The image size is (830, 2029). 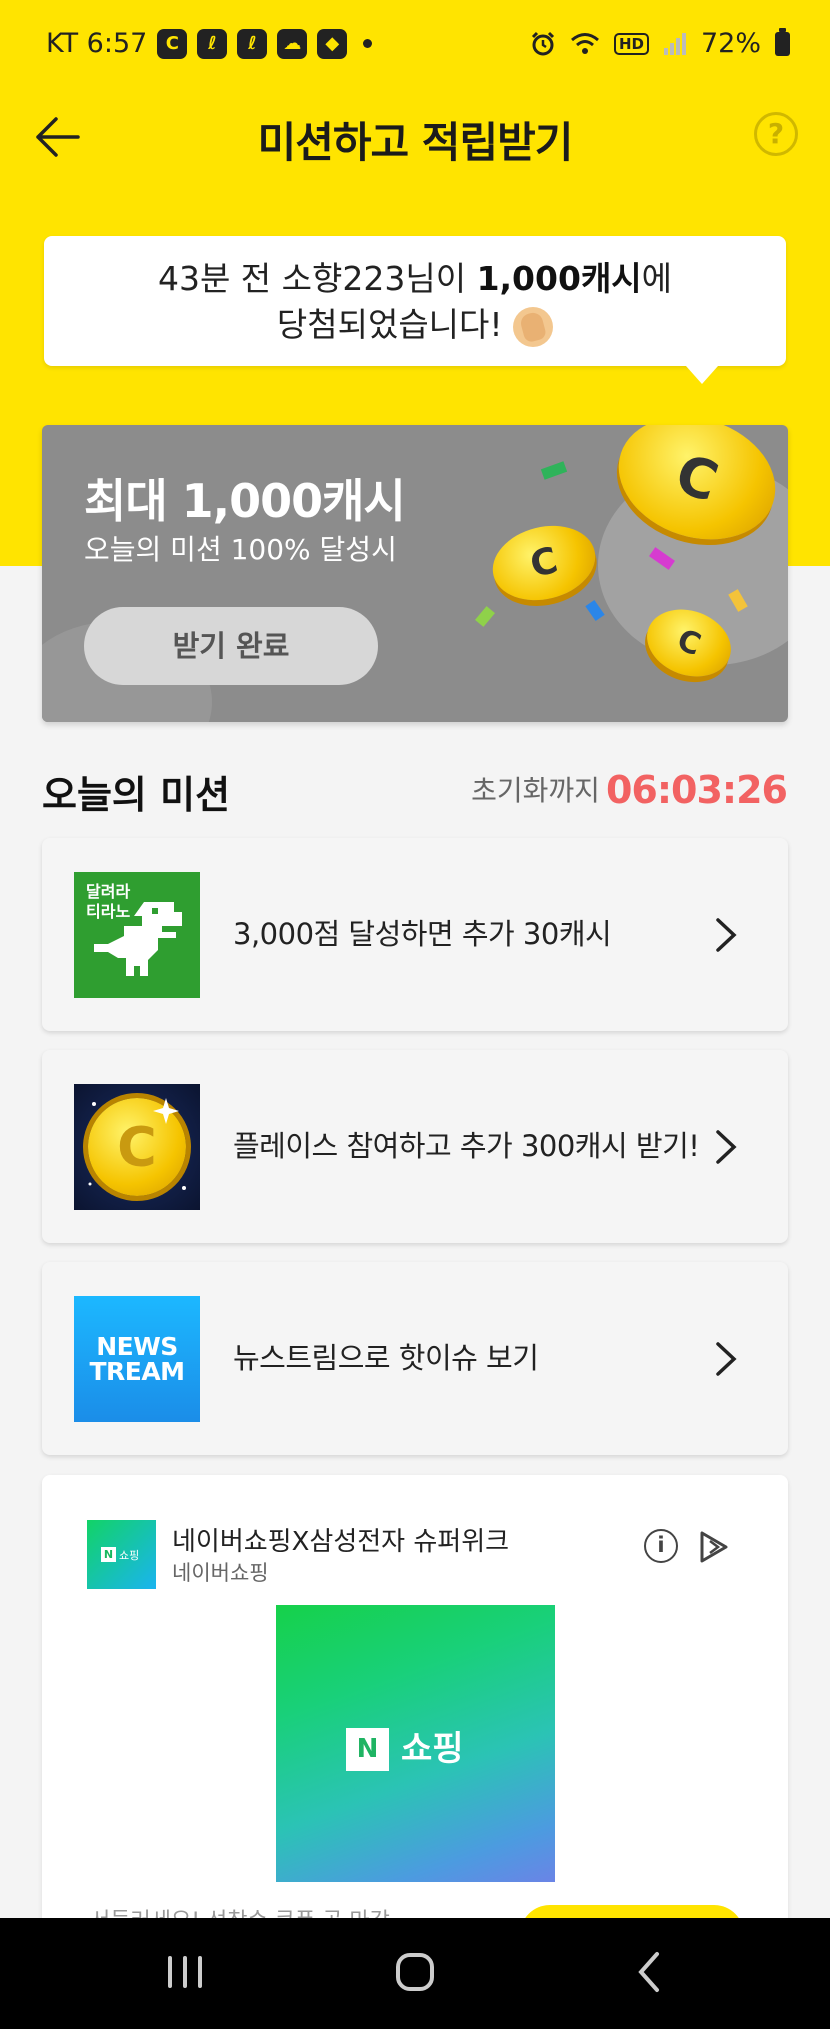 What do you see at coordinates (136, 795) in the screenshot?
I see `today-missions-title: 오늘의 미션` at bounding box center [136, 795].